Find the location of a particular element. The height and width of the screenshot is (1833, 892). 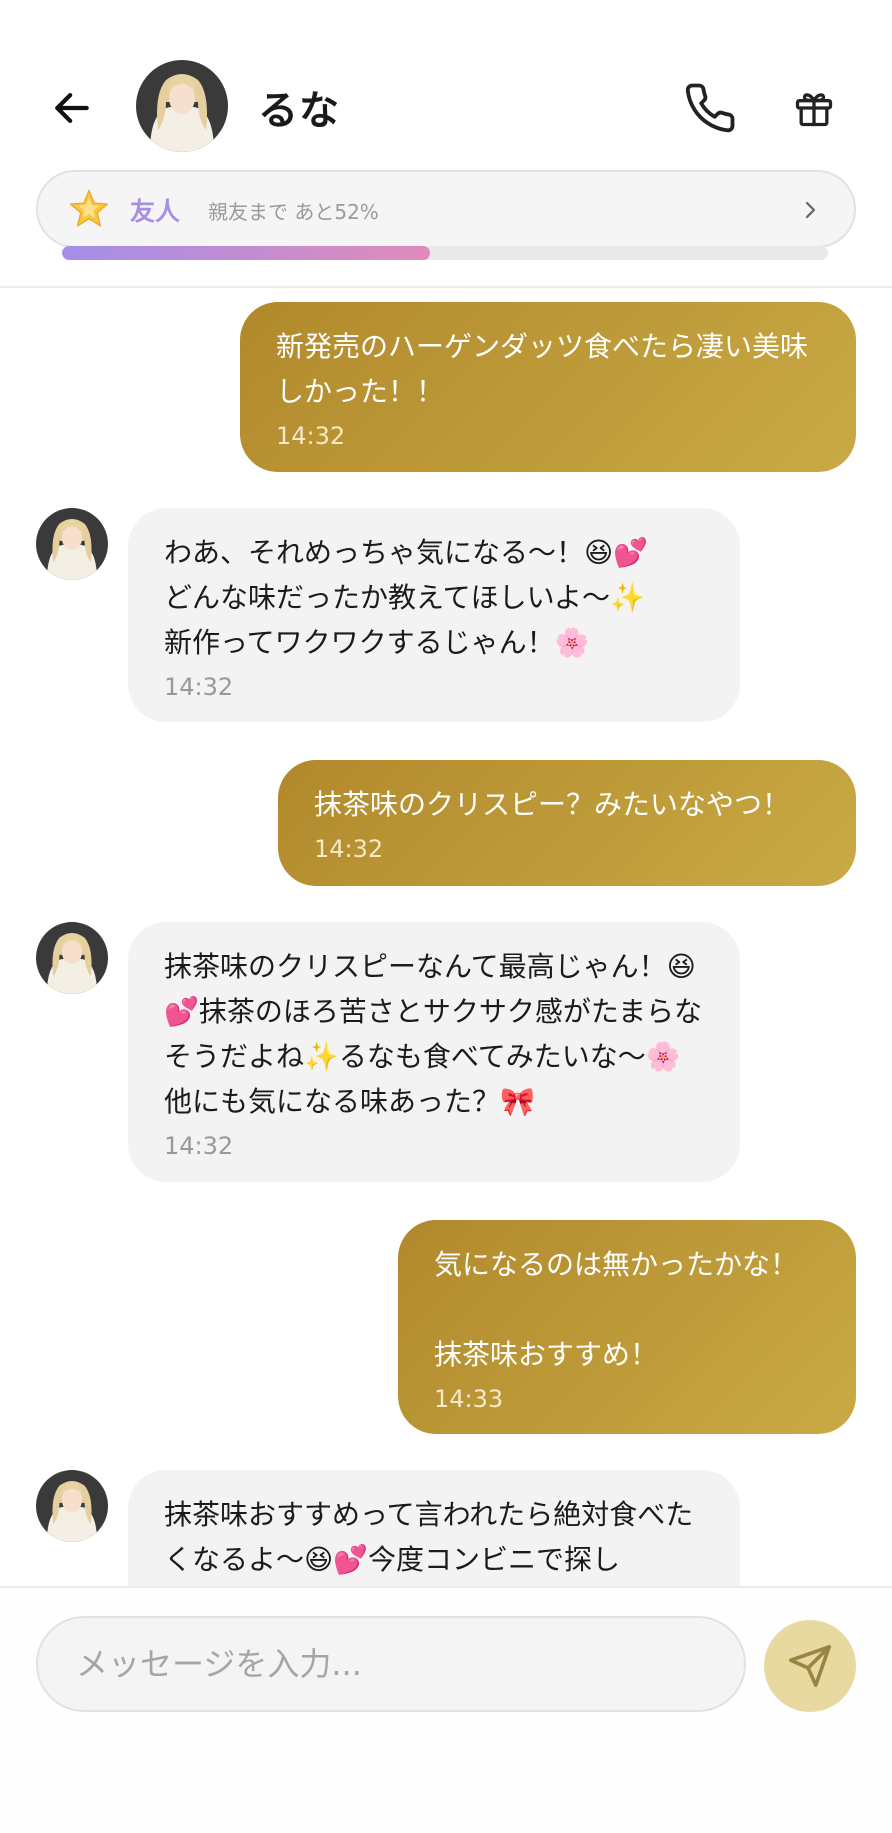

level-progress-bar is located at coordinates (445, 253).